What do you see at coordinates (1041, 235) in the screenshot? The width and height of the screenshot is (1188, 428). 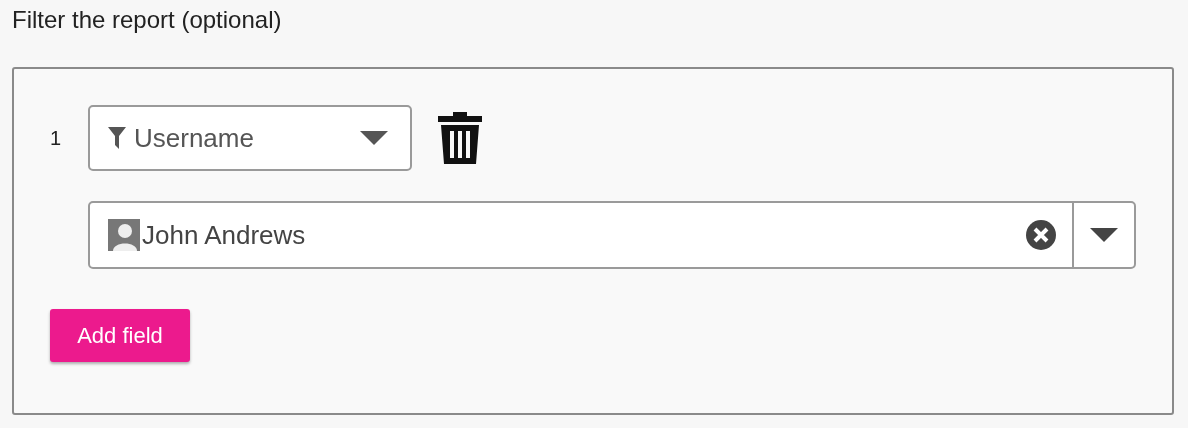 I see `clear-icon` at bounding box center [1041, 235].